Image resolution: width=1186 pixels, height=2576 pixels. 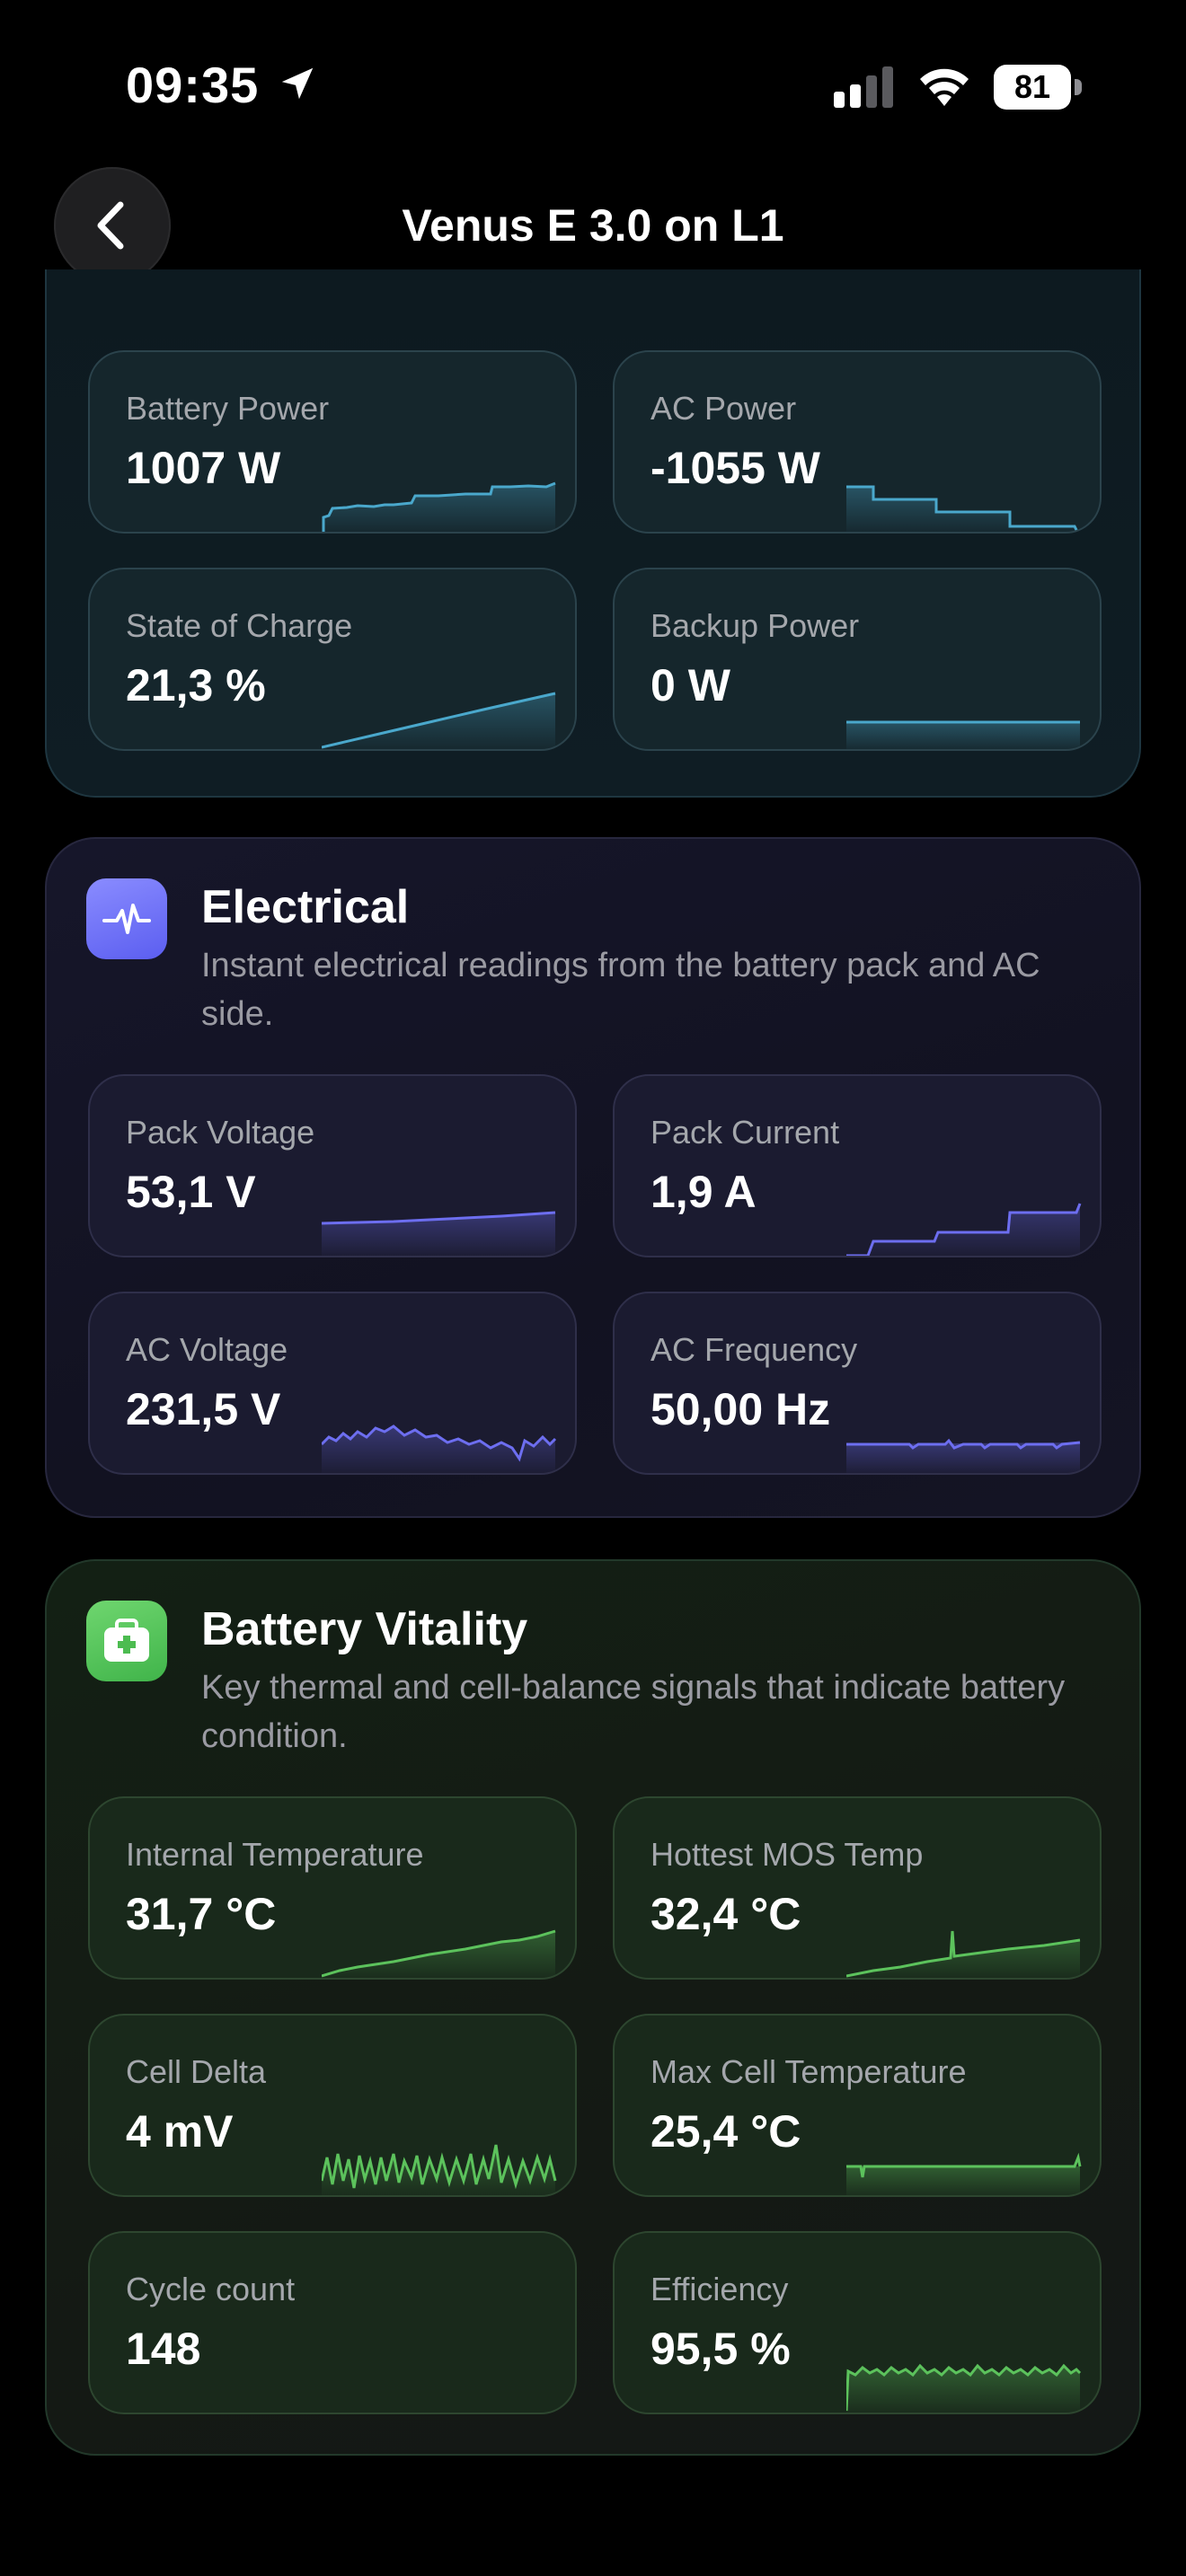 What do you see at coordinates (196, 685) in the screenshot?
I see `metric-value: 21,3 %` at bounding box center [196, 685].